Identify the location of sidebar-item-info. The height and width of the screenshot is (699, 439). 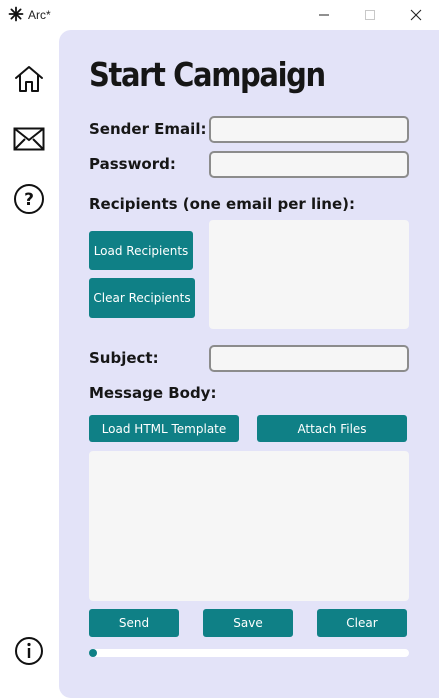
(29, 651).